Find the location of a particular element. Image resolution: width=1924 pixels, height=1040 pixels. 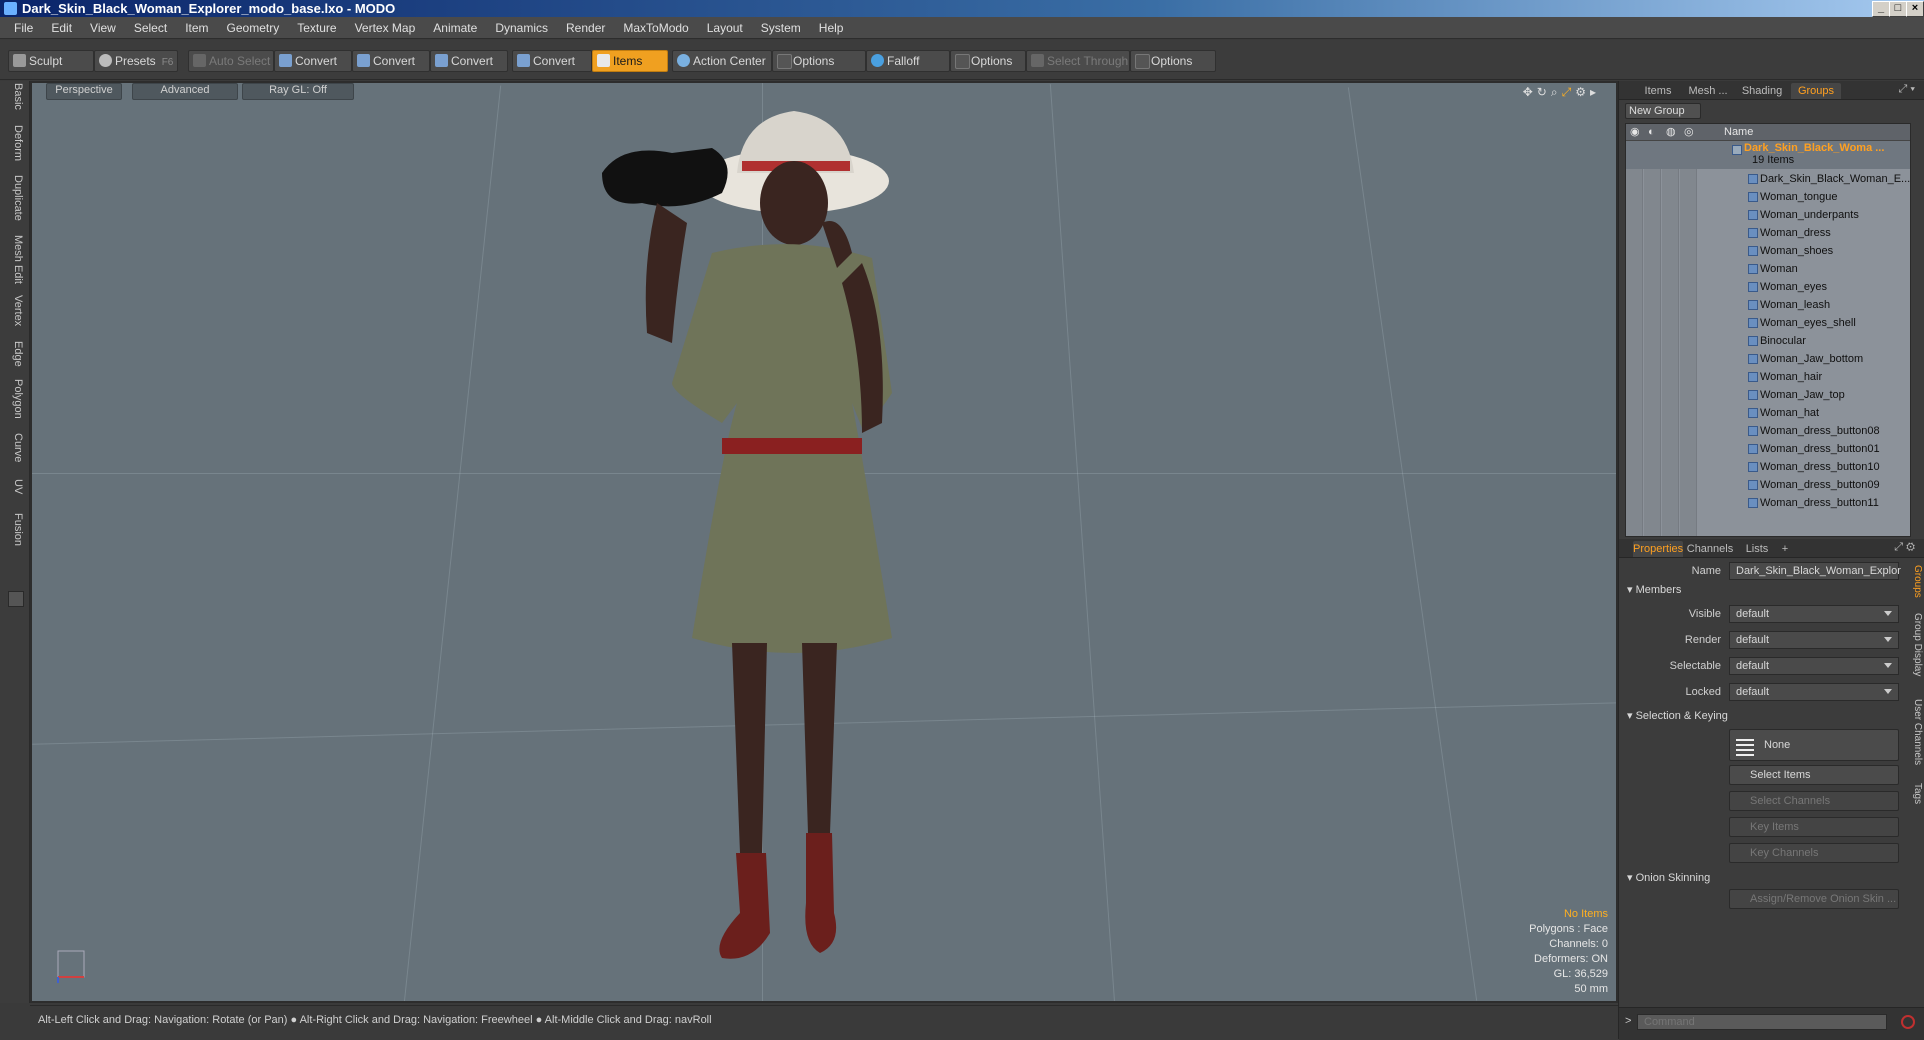

convert-edges-button: Convert is located at coordinates (391, 61).